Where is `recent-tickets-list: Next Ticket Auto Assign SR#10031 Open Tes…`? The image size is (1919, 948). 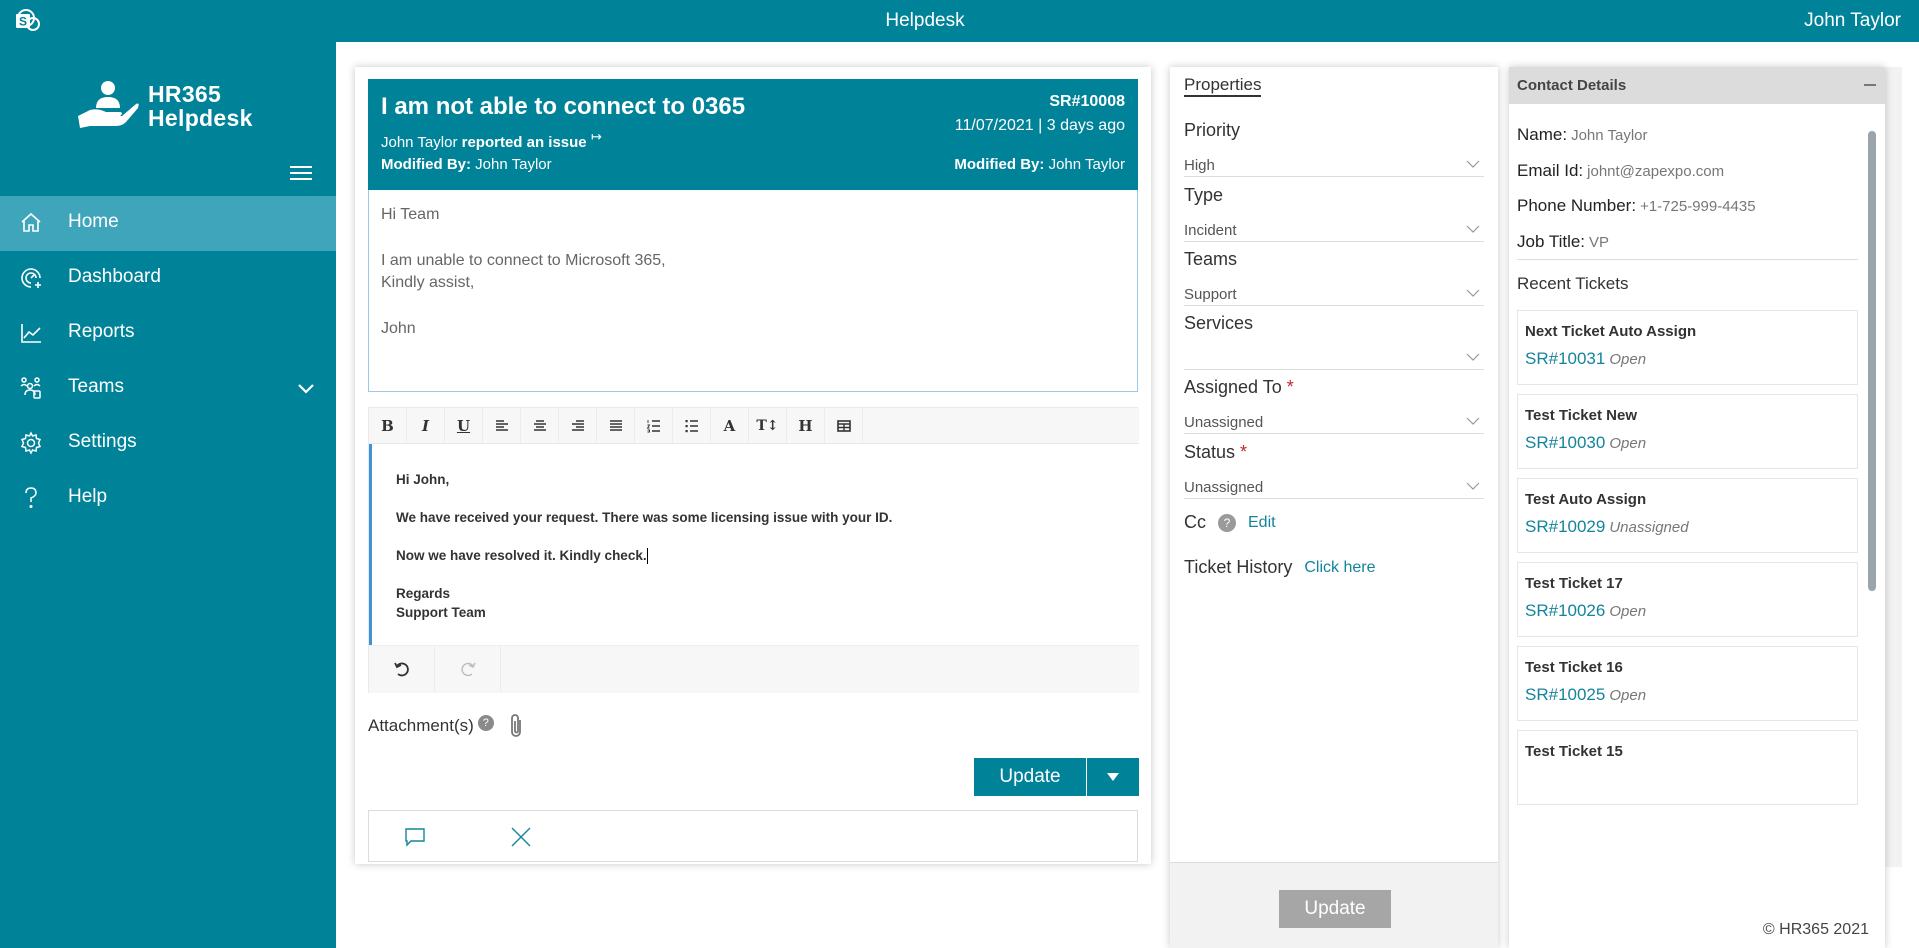 recent-tickets-list: Next Ticket Auto Assign SR#10031 Open Tes… is located at coordinates (1687, 570).